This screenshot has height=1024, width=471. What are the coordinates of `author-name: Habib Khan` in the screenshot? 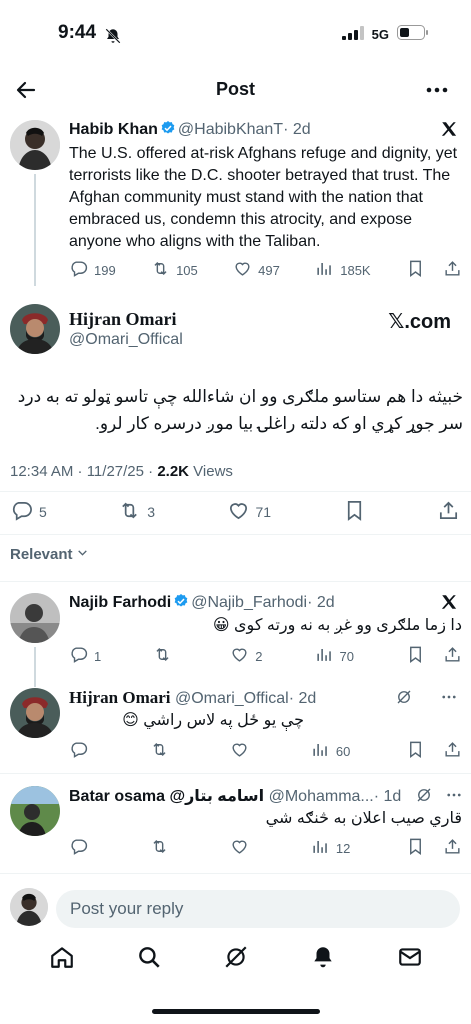 It's located at (113, 129).